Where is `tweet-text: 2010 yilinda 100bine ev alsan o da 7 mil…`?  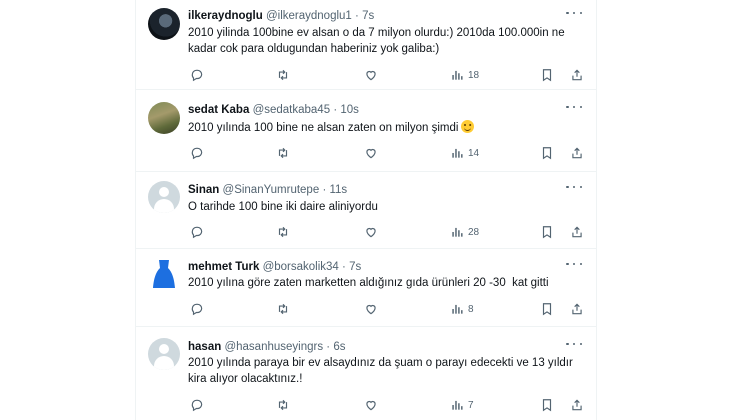
tweet-text: 2010 yilinda 100bine ev alsan o da 7 mil… is located at coordinates (376, 41).